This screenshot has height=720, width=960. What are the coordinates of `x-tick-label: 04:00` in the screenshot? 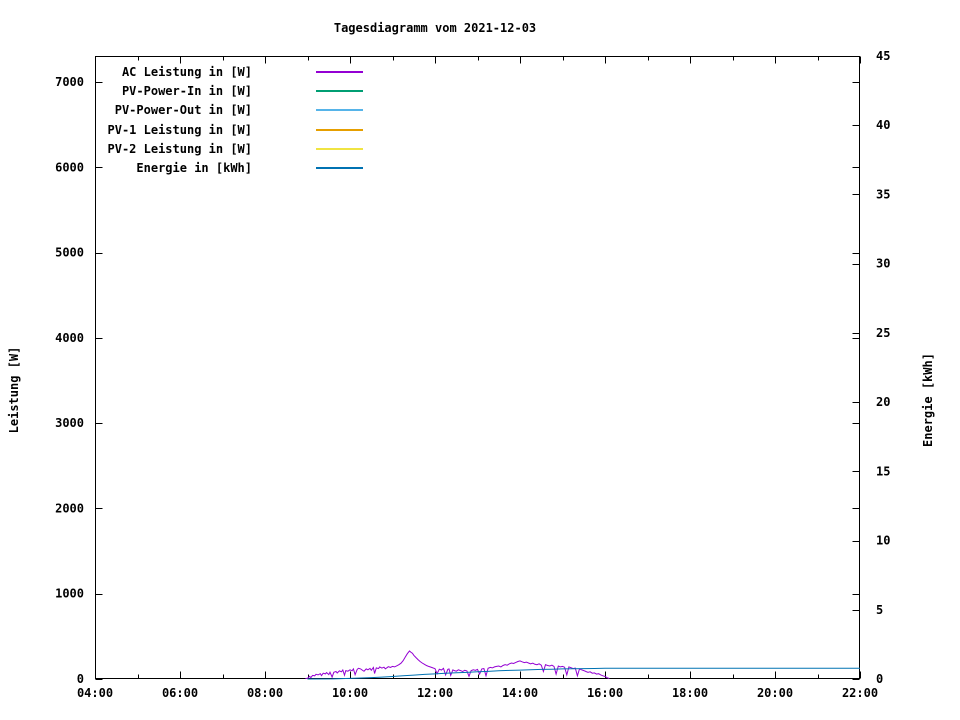 It's located at (95, 693).